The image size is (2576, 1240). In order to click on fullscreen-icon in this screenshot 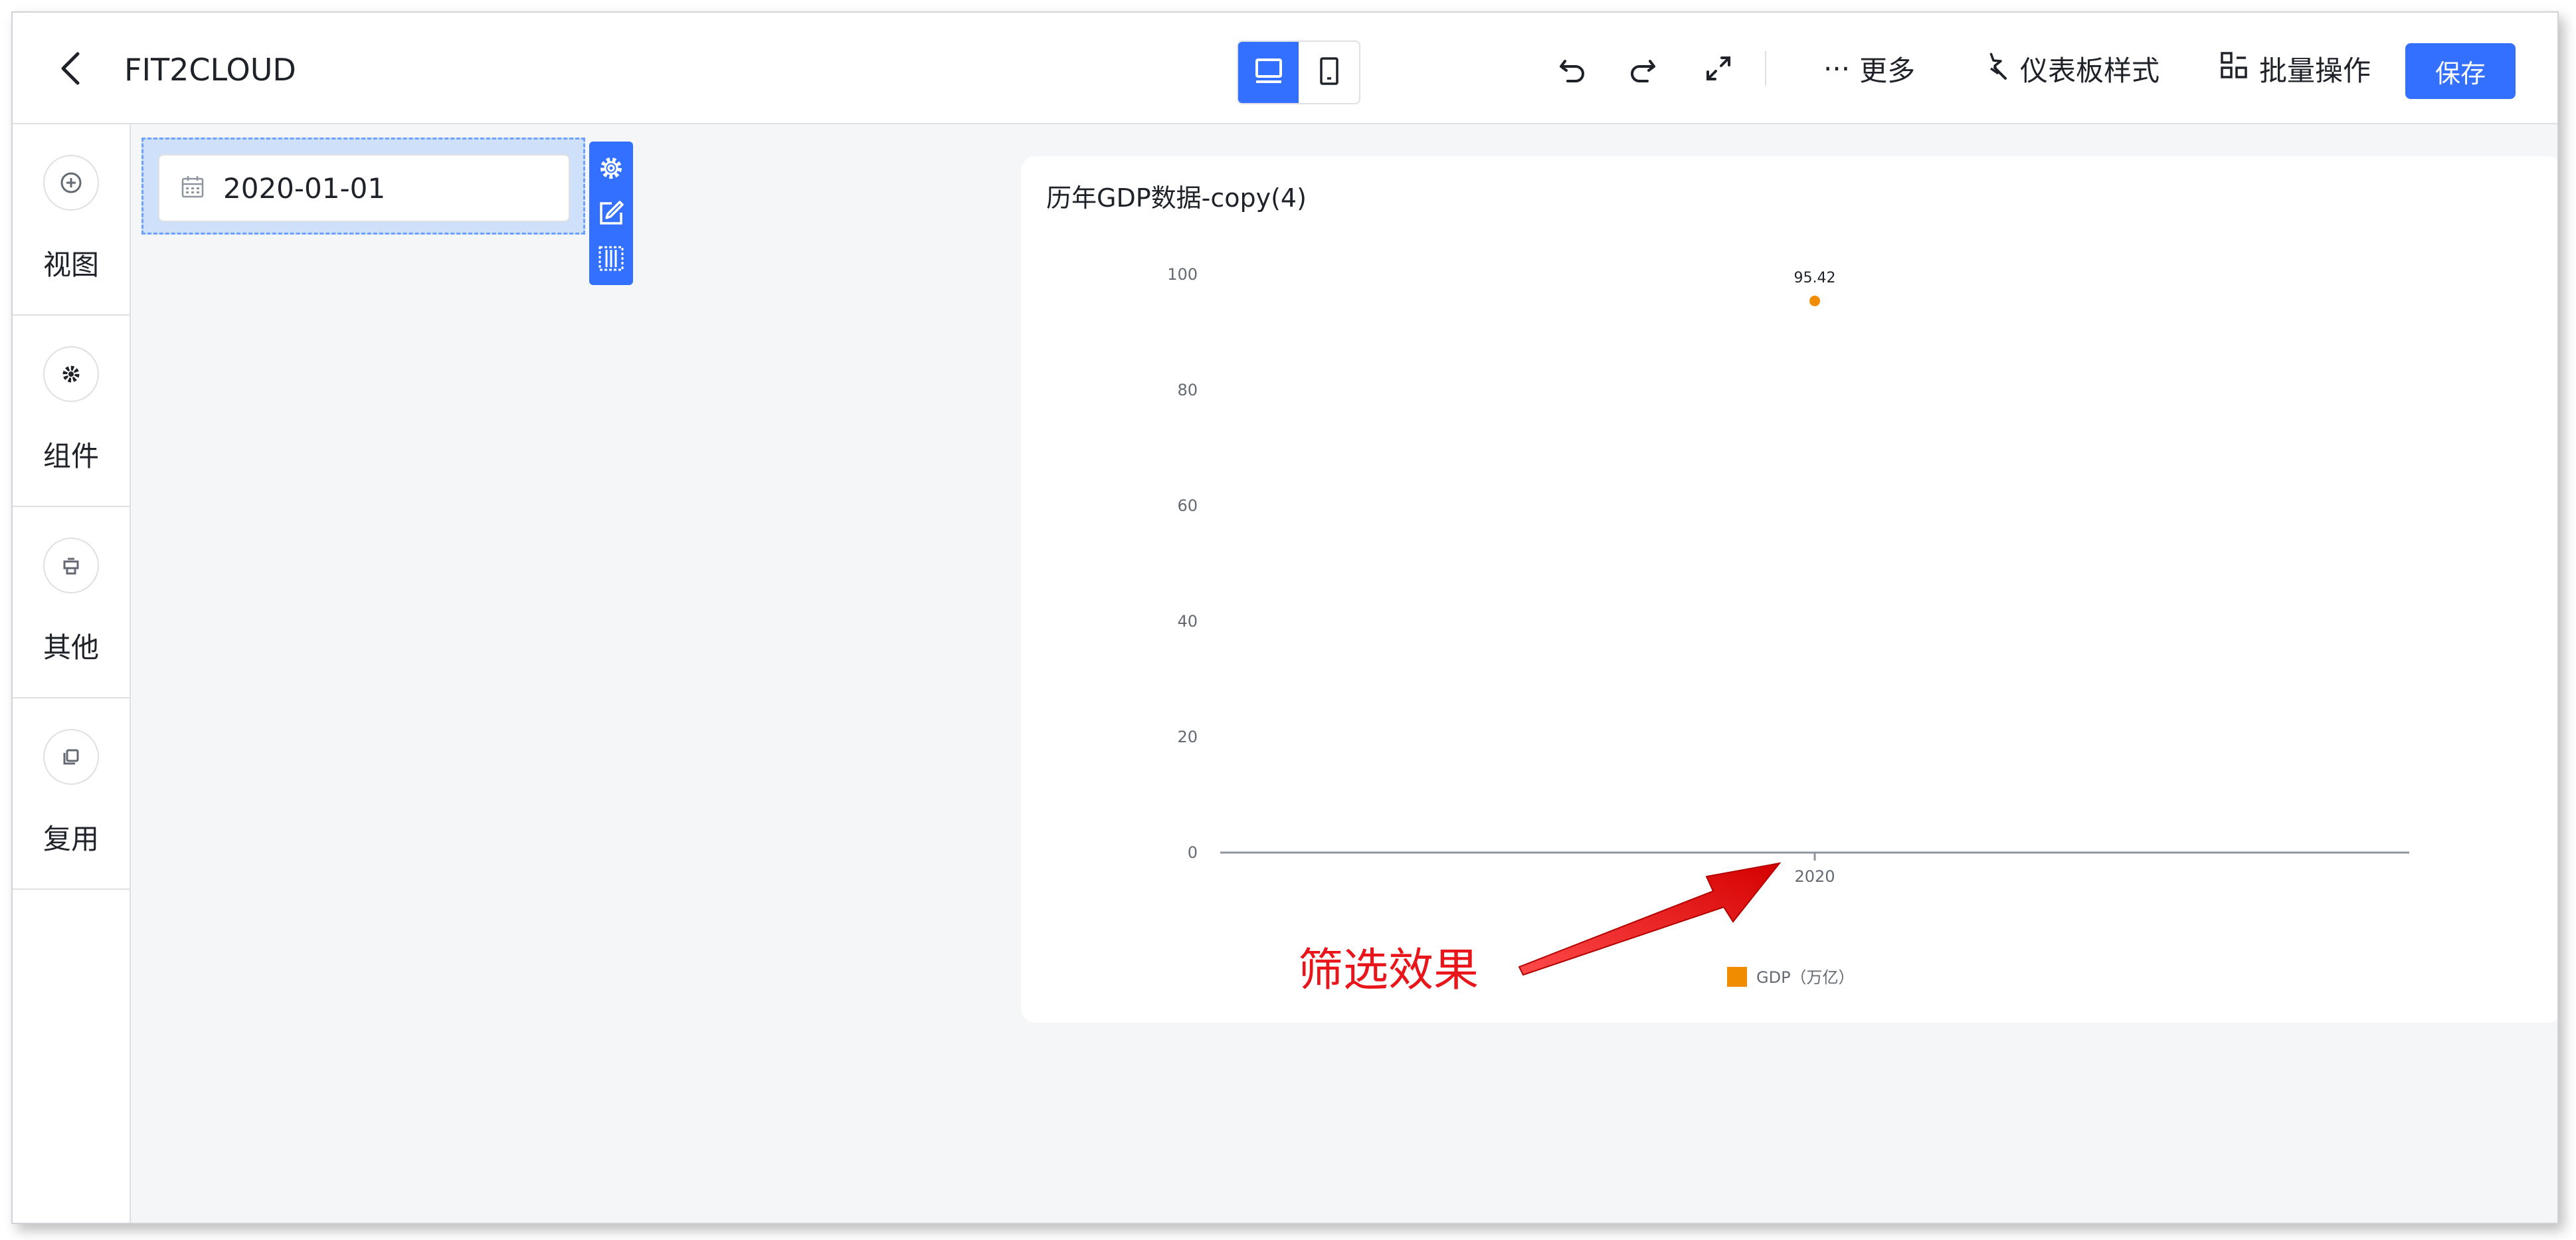, I will do `click(1718, 68)`.